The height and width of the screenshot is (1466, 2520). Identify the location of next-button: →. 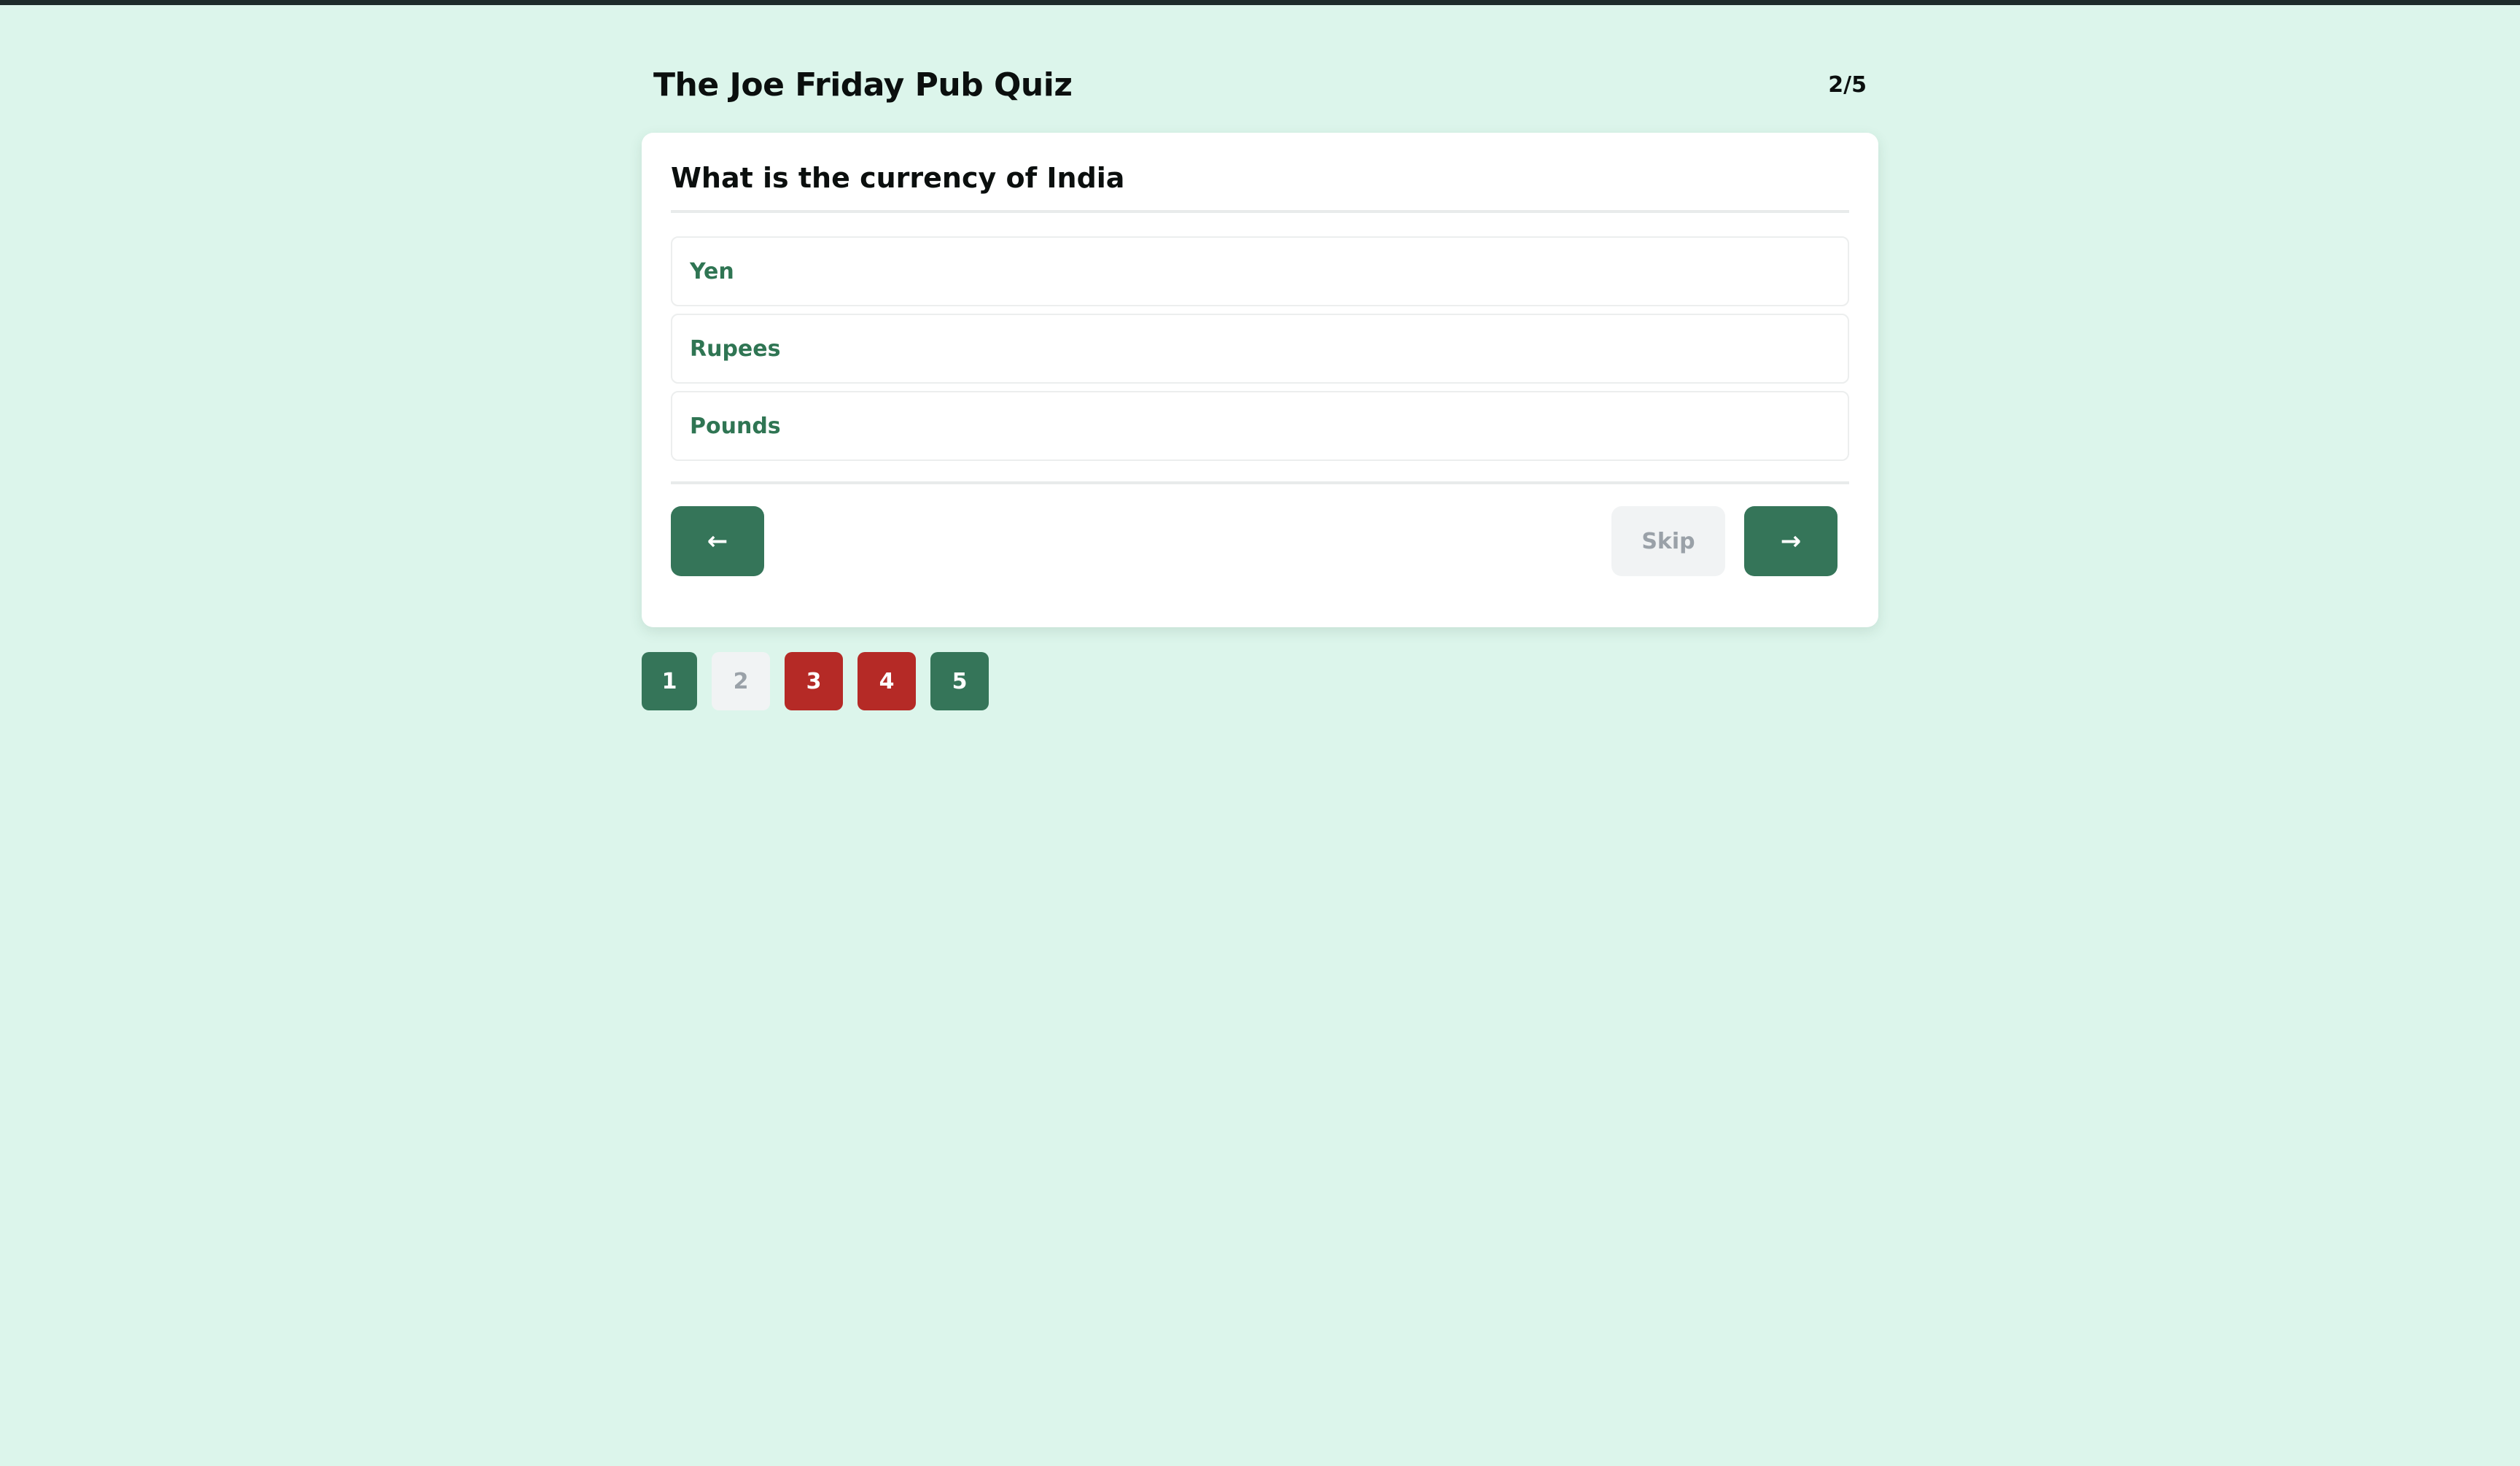
(1791, 541).